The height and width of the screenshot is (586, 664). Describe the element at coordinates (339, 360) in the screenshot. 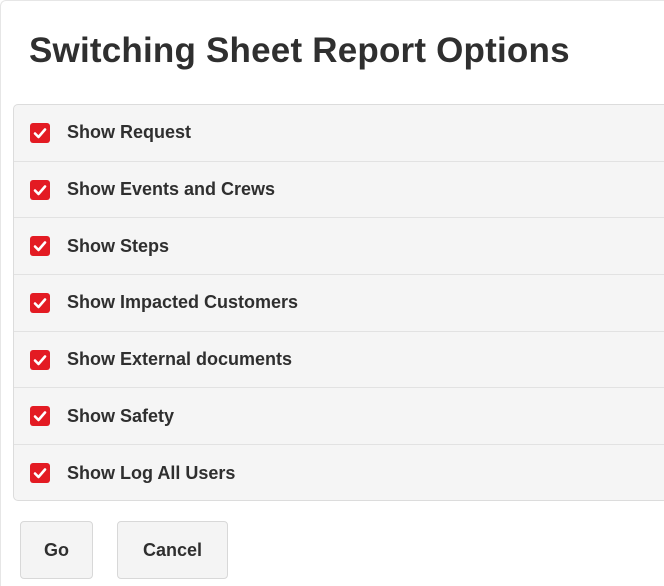

I see `option-show-external-documents: Show External documents` at that location.